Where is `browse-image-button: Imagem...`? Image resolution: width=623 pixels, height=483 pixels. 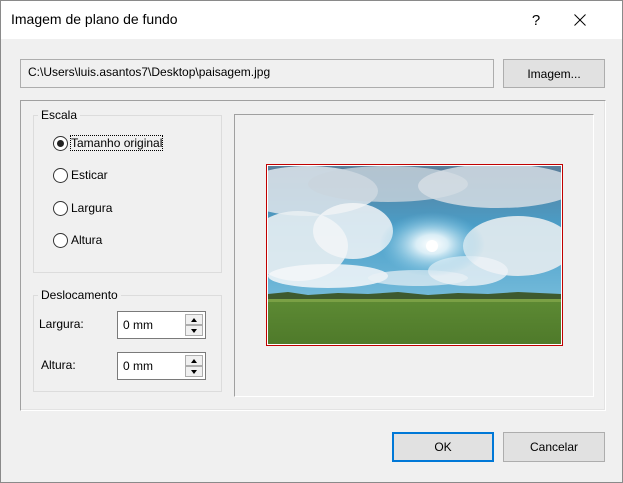
browse-image-button: Imagem... is located at coordinates (554, 73).